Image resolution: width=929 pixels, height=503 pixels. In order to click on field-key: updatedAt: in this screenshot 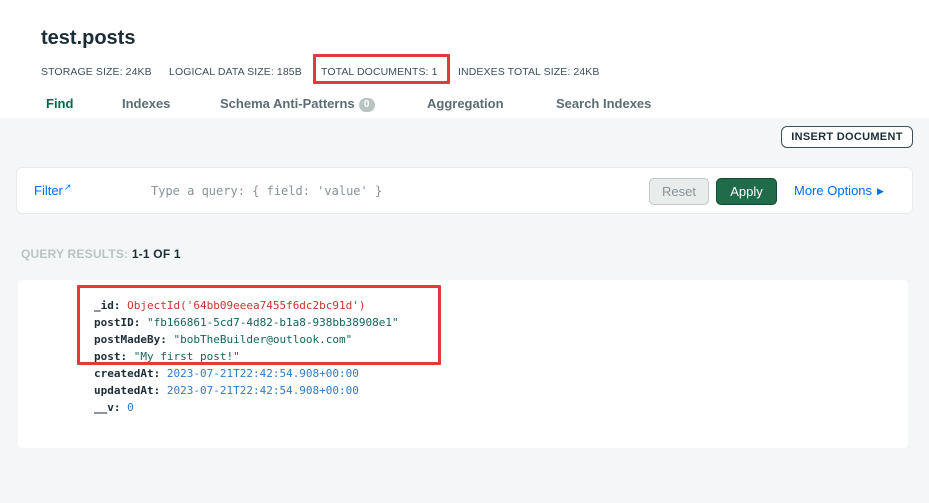, I will do `click(127, 390)`.